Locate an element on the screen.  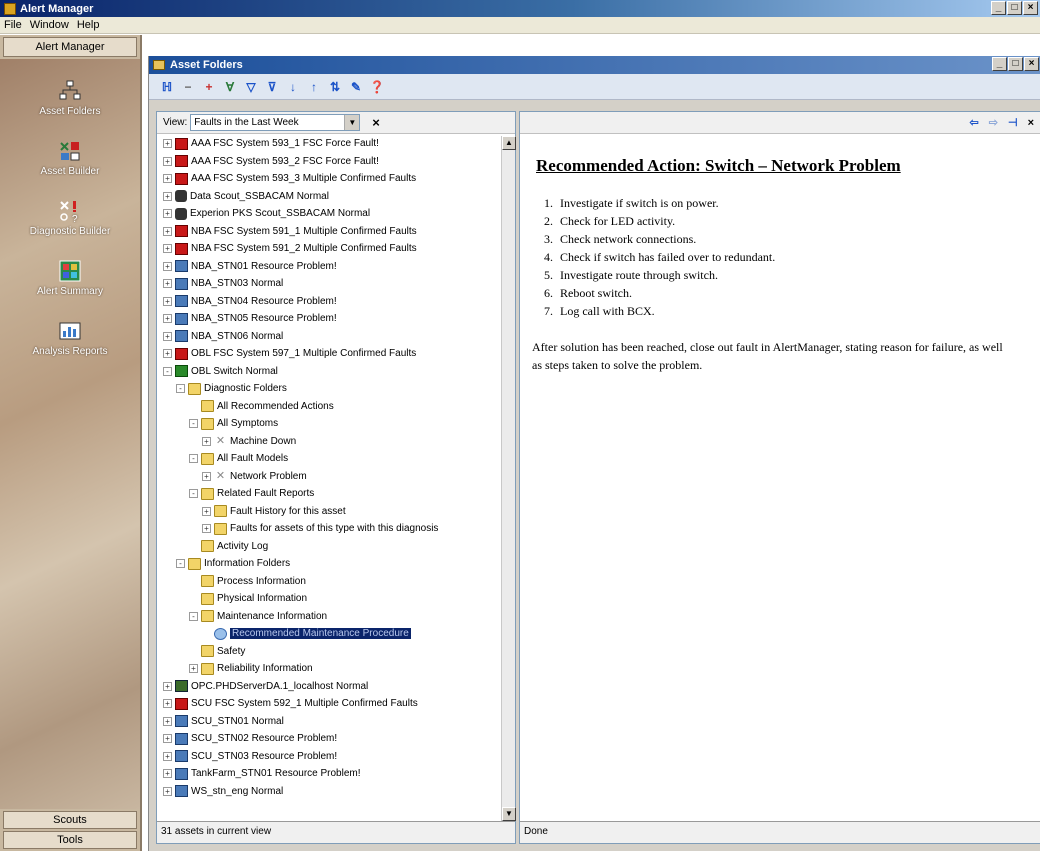
tree-row: + Reliability Information is located at coordinates (251, 668).